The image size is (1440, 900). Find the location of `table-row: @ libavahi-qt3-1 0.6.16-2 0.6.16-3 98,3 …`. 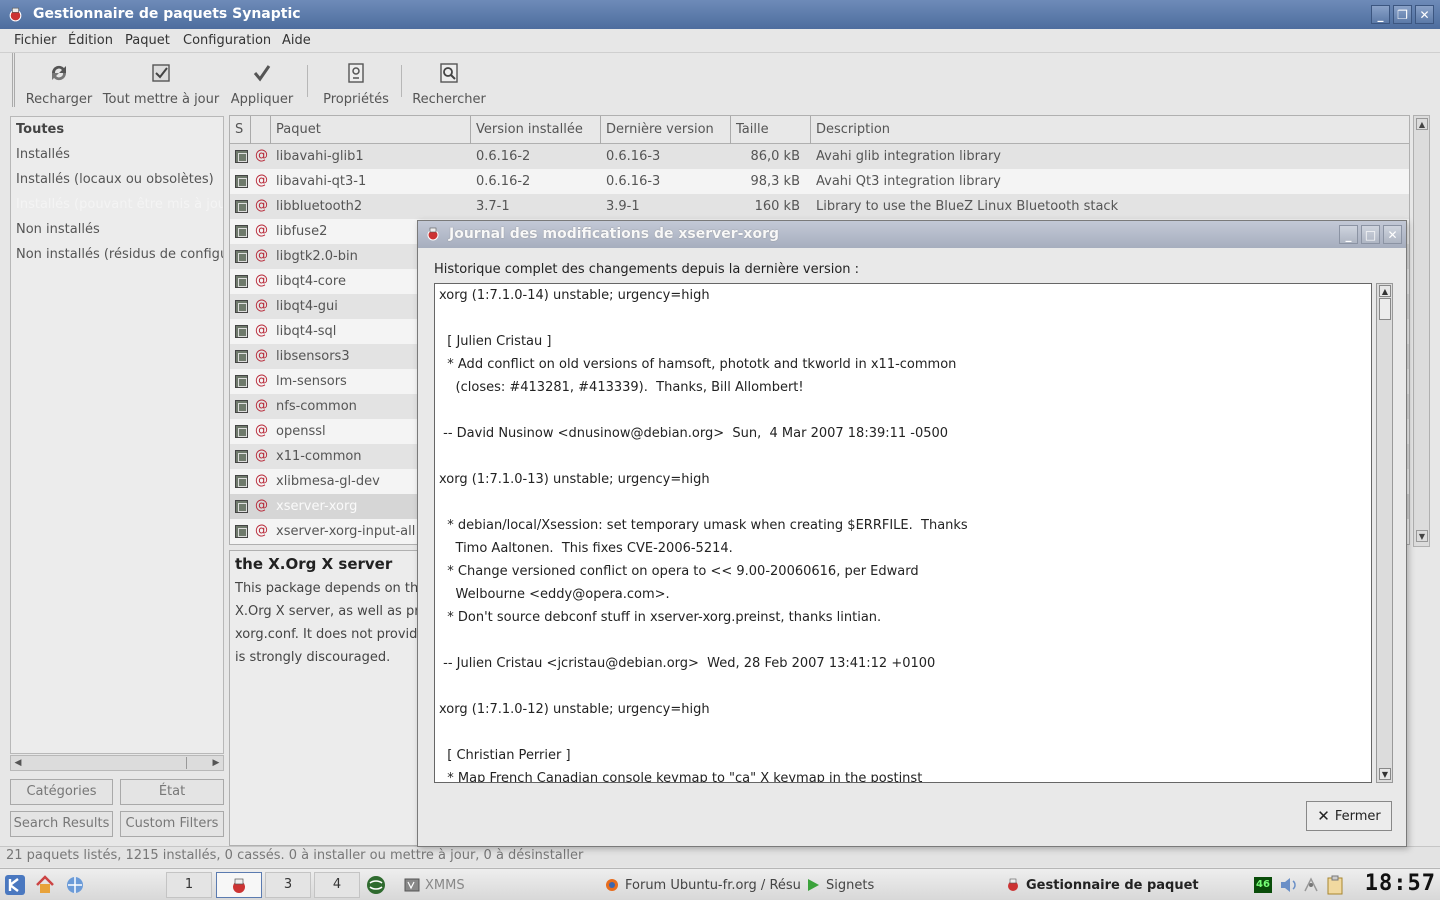

table-row: @ libavahi-qt3-1 0.6.16-2 0.6.16-3 98,3 … is located at coordinates (819, 181).